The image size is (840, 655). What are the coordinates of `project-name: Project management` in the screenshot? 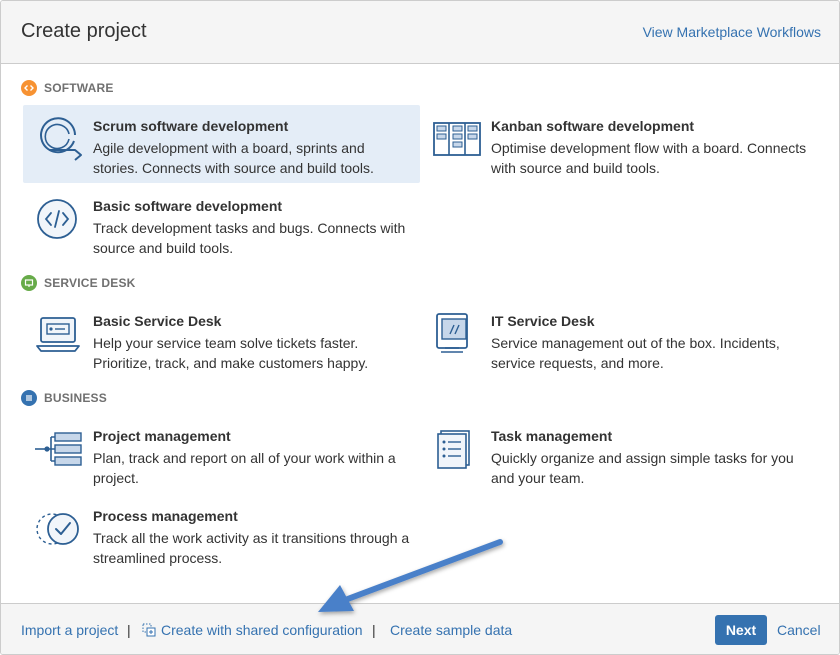 It's located at (162, 436).